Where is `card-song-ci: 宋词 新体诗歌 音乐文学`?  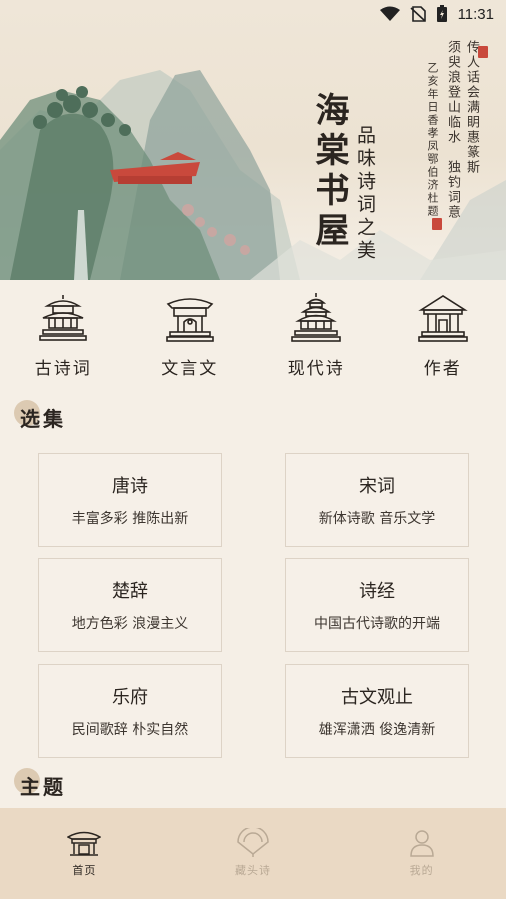
card-song-ci: 宋词 新体诗歌 音乐文学 is located at coordinates (377, 500).